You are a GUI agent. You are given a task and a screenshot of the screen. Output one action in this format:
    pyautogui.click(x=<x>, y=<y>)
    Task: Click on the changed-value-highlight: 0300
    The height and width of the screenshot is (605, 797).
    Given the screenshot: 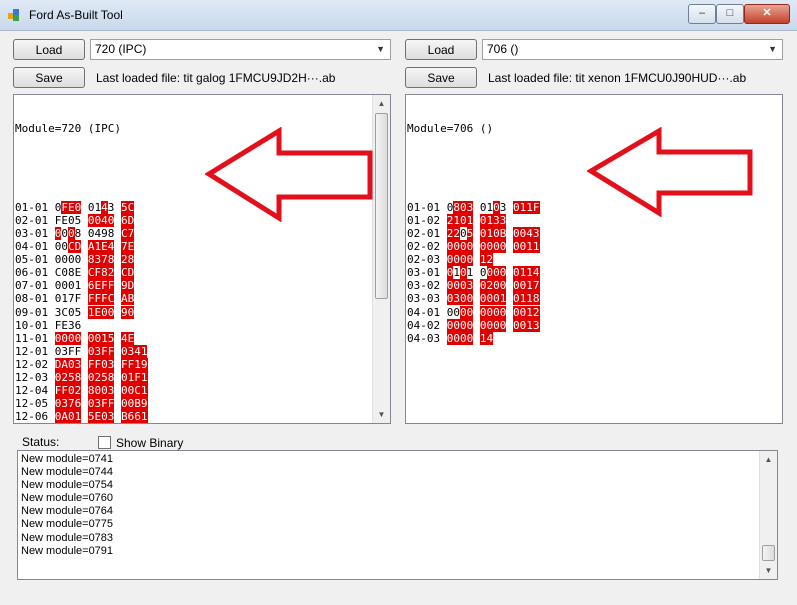 What is the action you would take?
    pyautogui.click(x=460, y=299)
    